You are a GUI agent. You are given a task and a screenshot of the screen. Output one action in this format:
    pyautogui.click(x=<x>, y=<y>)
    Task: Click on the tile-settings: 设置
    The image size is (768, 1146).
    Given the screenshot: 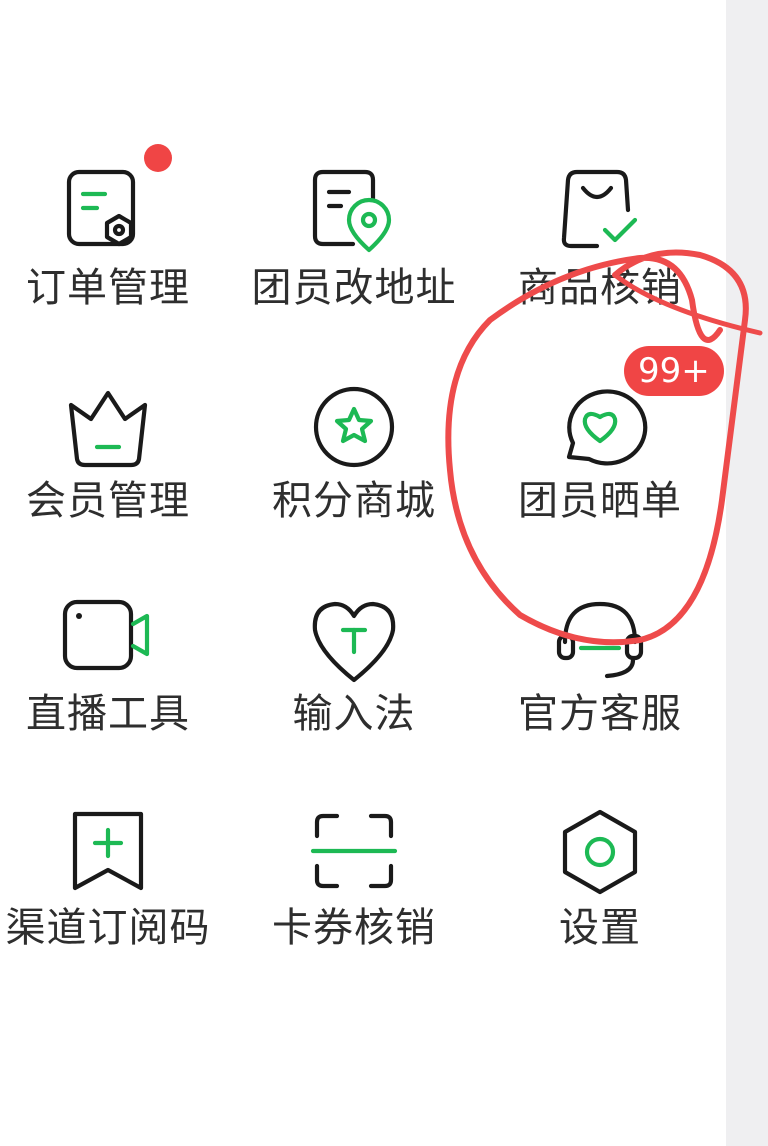 What is the action you would take?
    pyautogui.click(x=600, y=860)
    